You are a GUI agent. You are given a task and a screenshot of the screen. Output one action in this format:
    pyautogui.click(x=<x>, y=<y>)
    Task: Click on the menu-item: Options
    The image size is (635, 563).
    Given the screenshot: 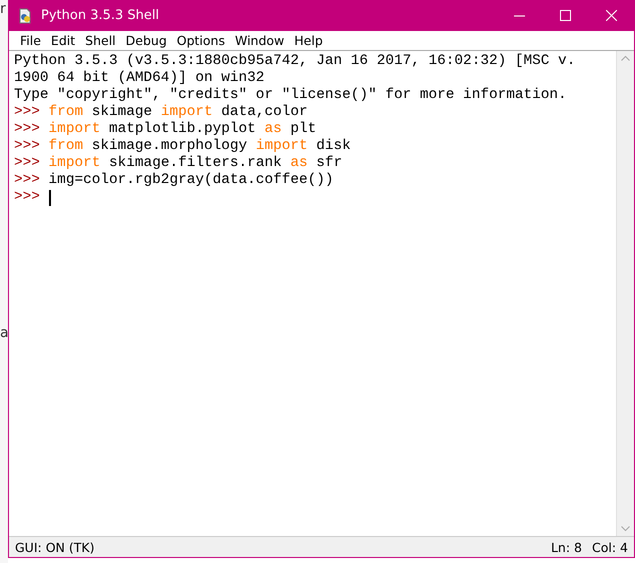 What is the action you would take?
    pyautogui.click(x=201, y=40)
    